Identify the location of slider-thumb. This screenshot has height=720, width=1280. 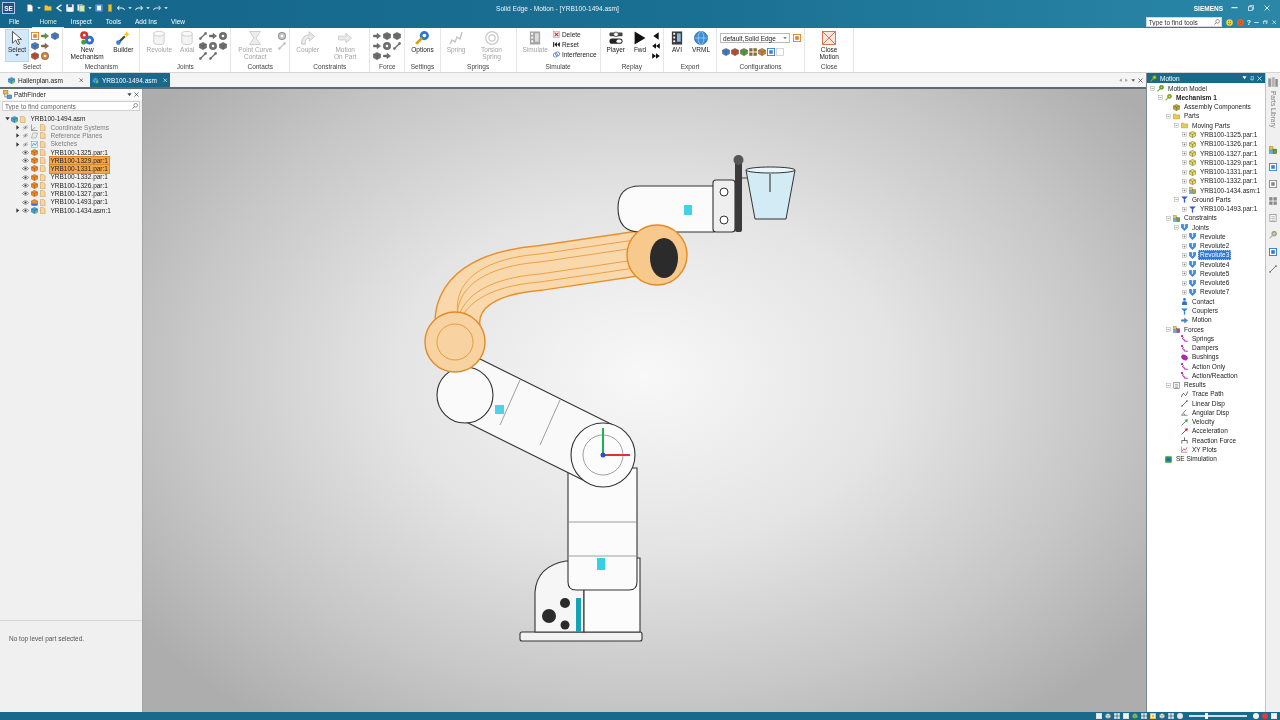
(1206, 716).